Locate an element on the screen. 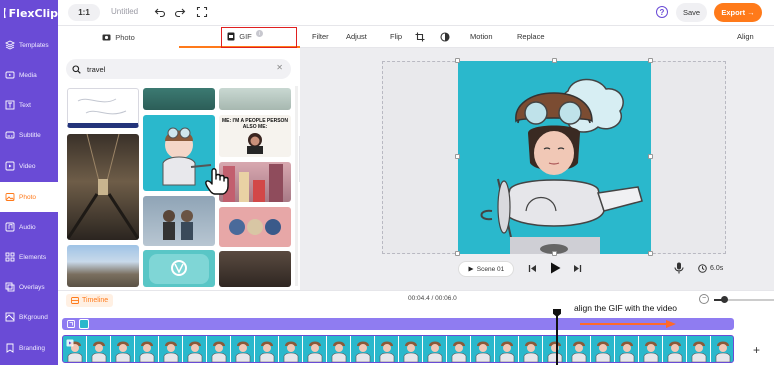 The width and height of the screenshot is (774, 365). align-button: Align is located at coordinates (745, 36).